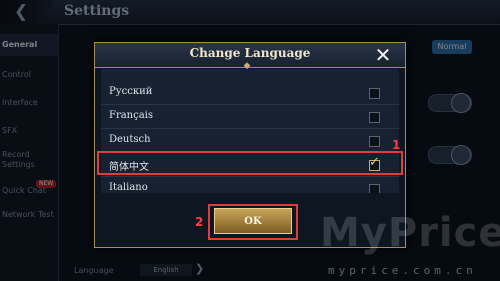  What do you see at coordinates (250, 185) in the screenshot?
I see `language-option: Italiano` at bounding box center [250, 185].